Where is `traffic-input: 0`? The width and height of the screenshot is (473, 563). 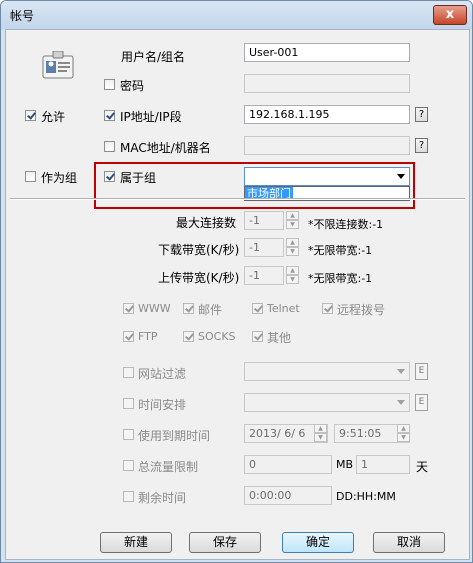 traffic-input: 0 is located at coordinates (288, 464).